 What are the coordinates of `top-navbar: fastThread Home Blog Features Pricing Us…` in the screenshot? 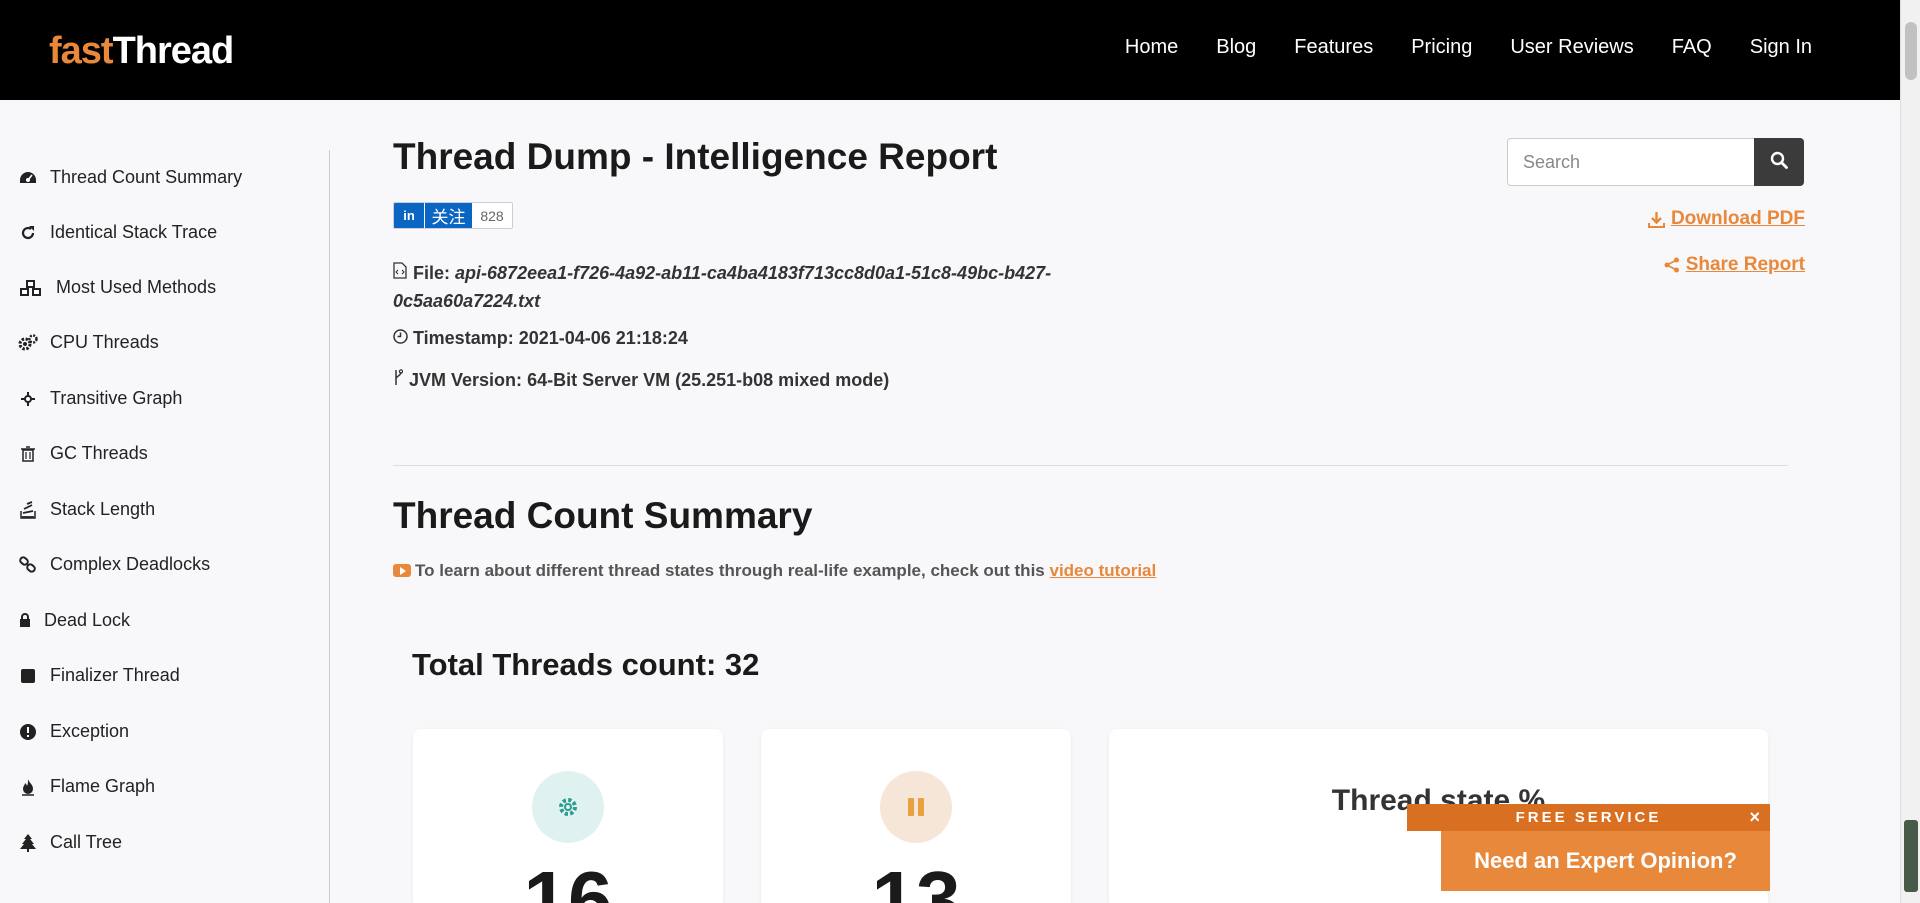 It's located at (950, 50).